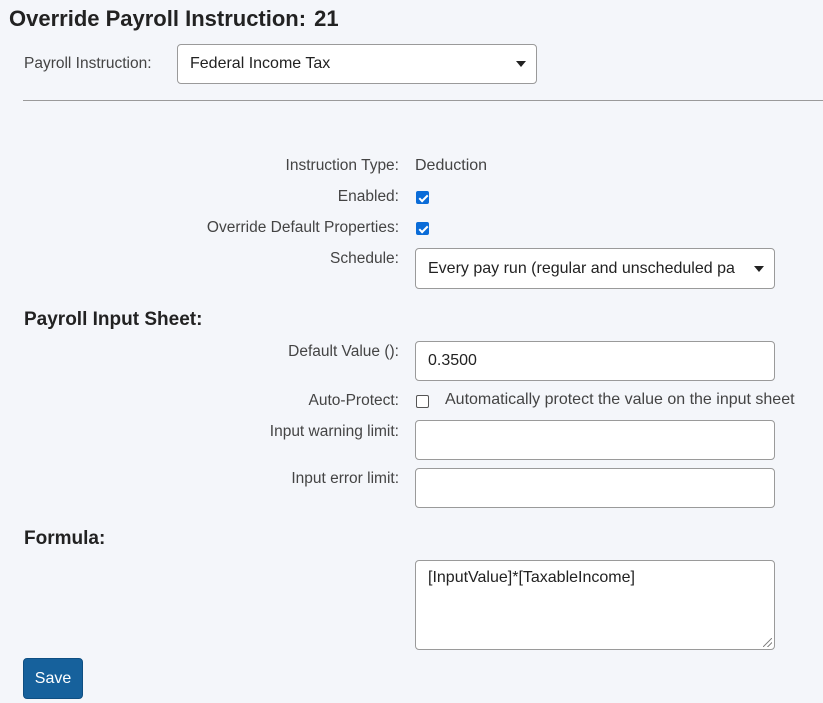 The height and width of the screenshot is (703, 823). What do you see at coordinates (342, 165) in the screenshot?
I see `instruction-type-label: Instruction Type:` at bounding box center [342, 165].